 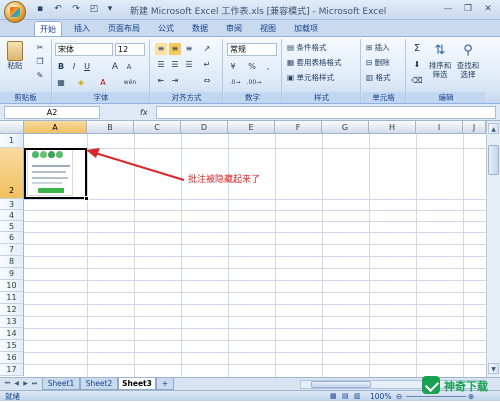 I want to click on zoom-out-icon: ⊖, so click(x=399, y=396).